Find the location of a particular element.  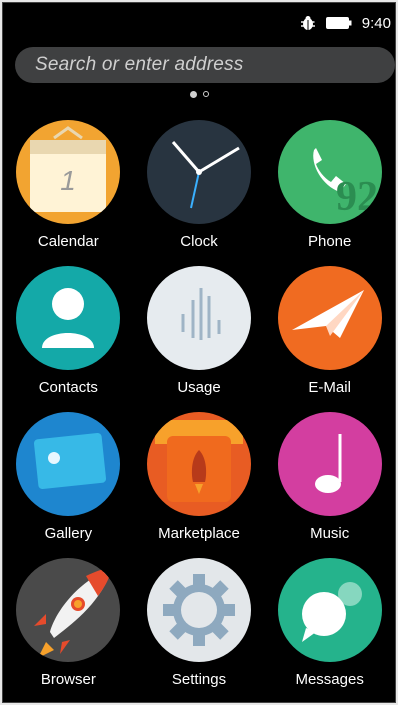

app-label: Messages is located at coordinates (329, 679).